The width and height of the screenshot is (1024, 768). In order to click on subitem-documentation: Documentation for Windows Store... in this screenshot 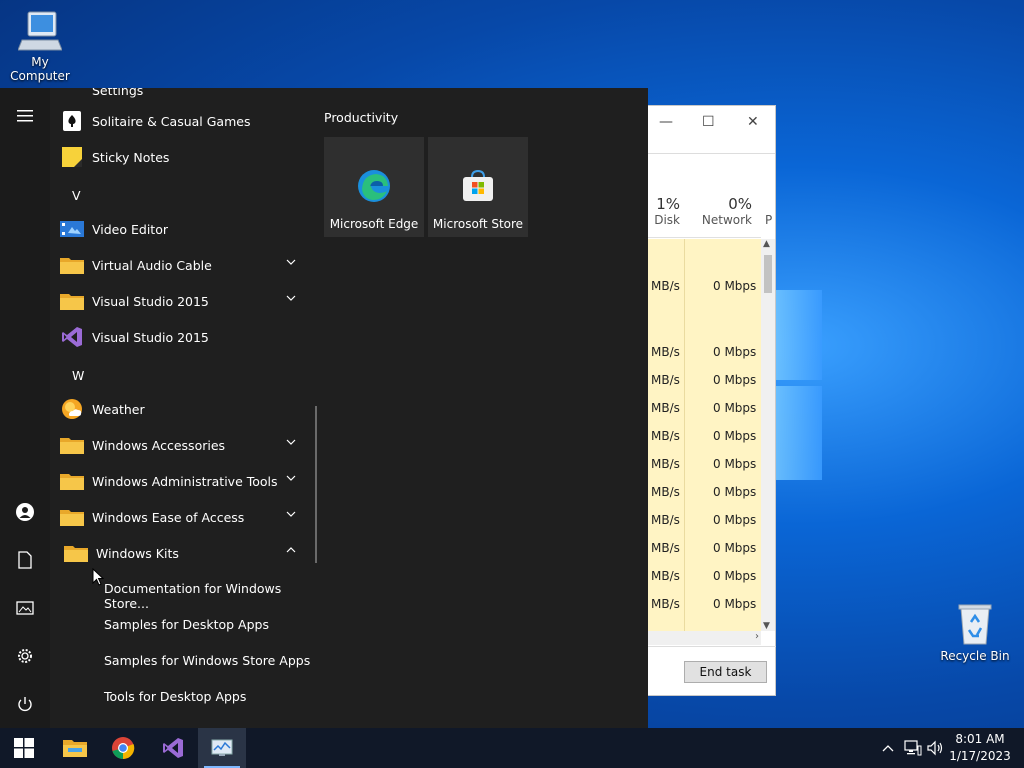, I will do `click(210, 596)`.